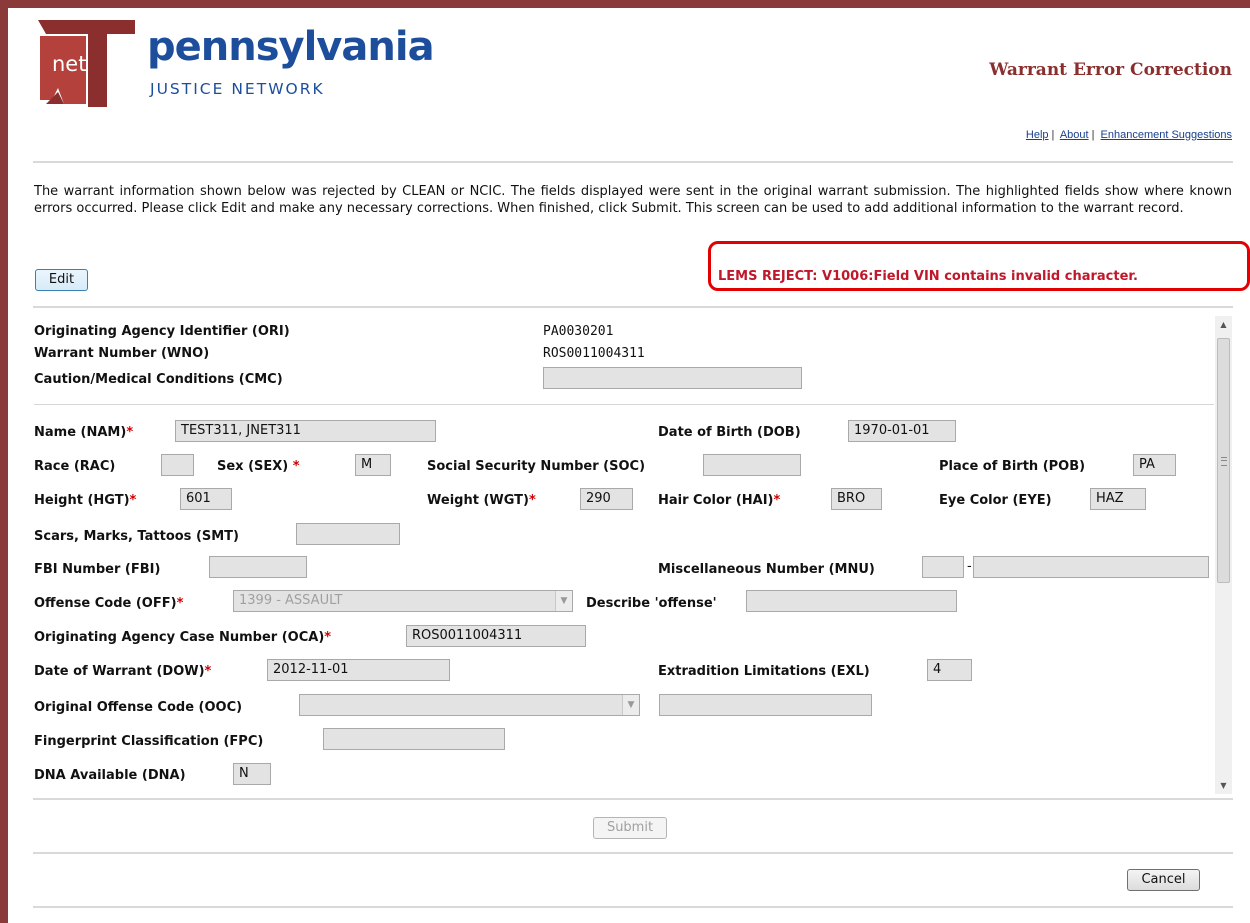 The image size is (1250, 923). What do you see at coordinates (119, 671) in the screenshot?
I see `dow-label: Date of Warrant (DOW)` at bounding box center [119, 671].